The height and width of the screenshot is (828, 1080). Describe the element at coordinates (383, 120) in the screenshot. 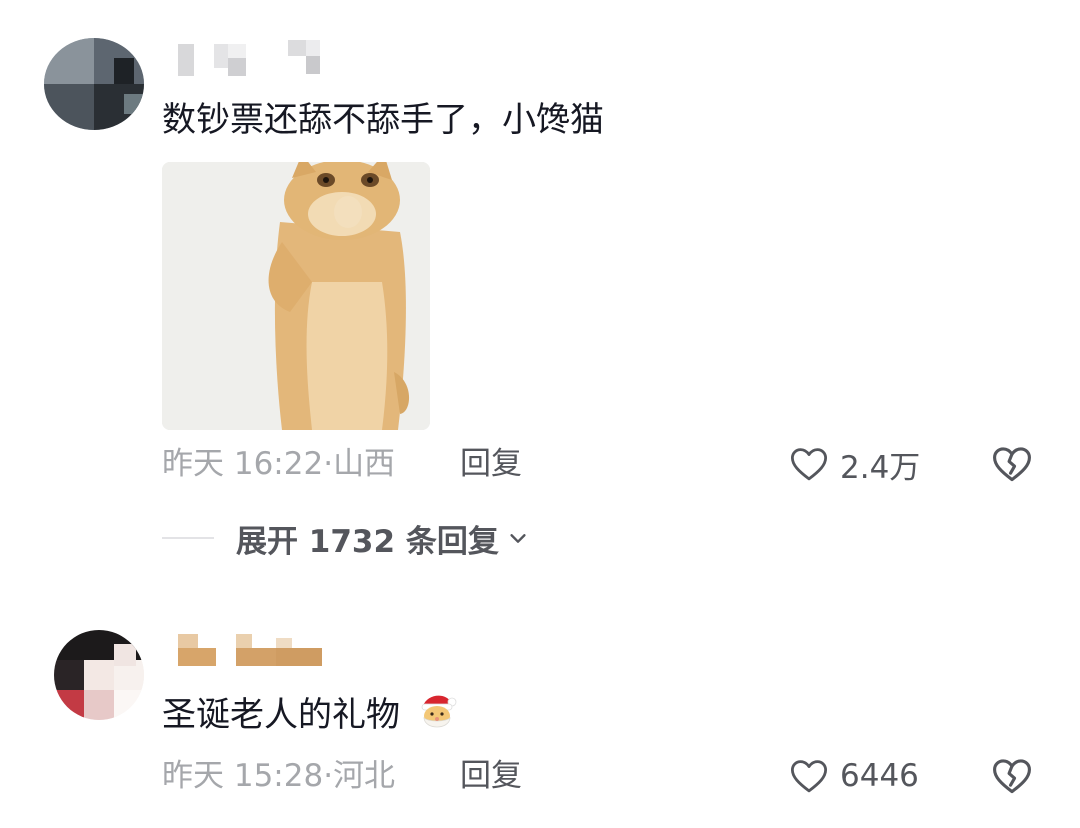

I see `comment-text: 数钞票还舔不舔手了，小馋猫` at that location.